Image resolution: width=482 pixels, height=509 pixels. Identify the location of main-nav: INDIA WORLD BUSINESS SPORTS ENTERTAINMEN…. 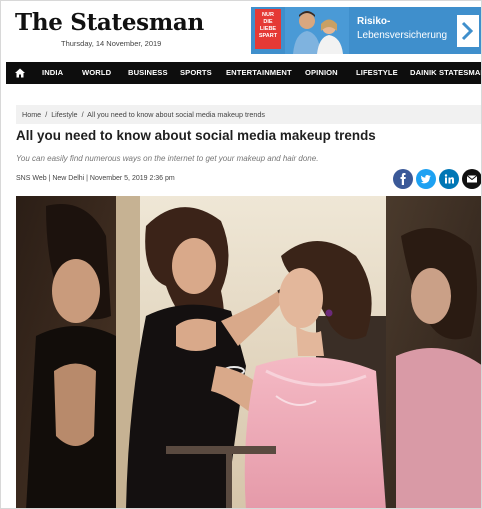
(243, 73).